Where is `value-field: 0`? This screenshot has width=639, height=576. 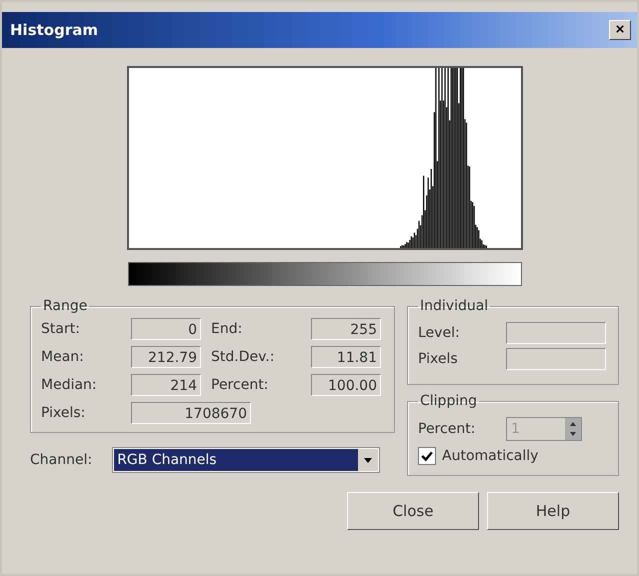
value-field: 0 is located at coordinates (166, 329).